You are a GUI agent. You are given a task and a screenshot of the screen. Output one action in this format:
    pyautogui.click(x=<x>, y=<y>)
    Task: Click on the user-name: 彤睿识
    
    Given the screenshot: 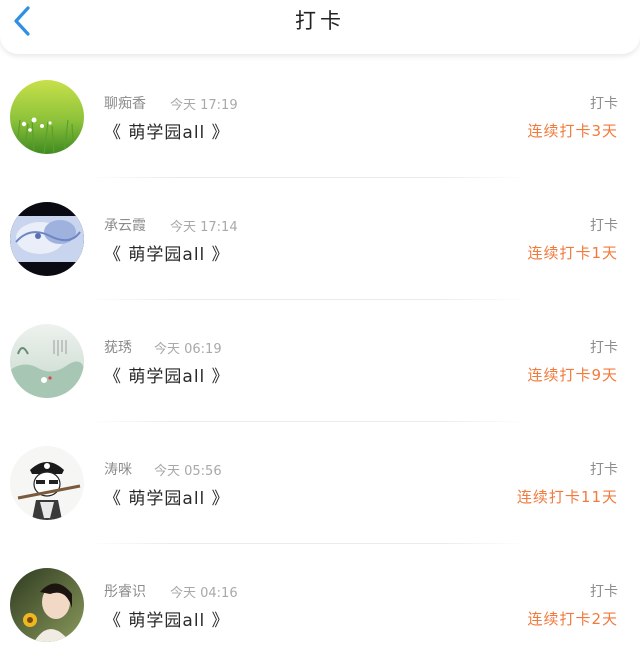 What is the action you would take?
    pyautogui.click(x=125, y=591)
    